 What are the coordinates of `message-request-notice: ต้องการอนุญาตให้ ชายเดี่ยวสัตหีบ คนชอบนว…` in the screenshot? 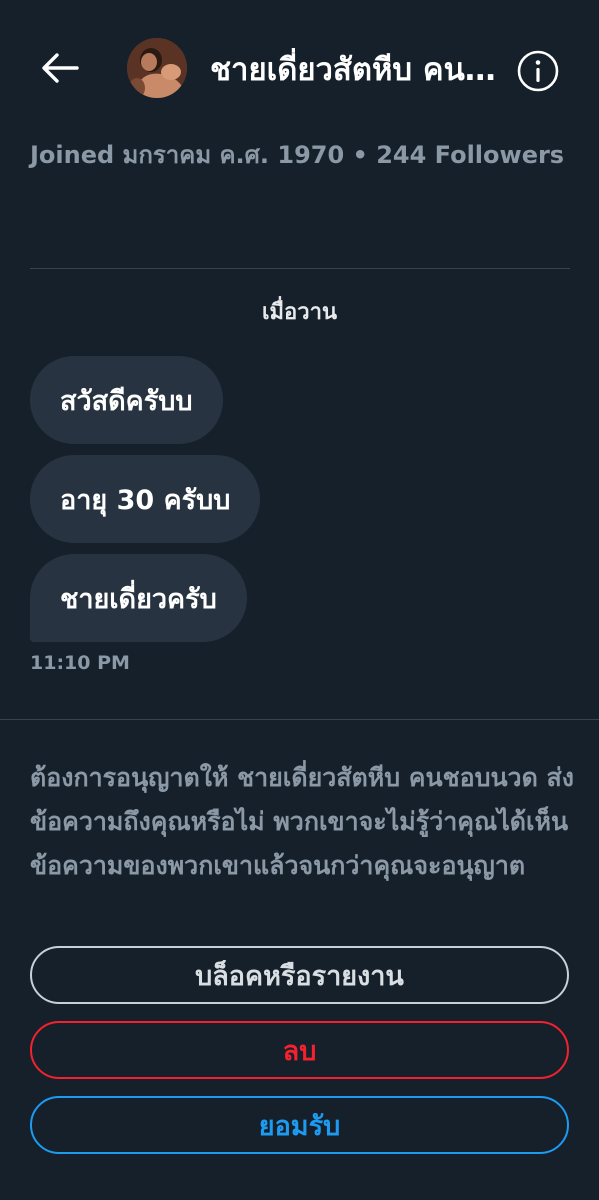 It's located at (302, 821).